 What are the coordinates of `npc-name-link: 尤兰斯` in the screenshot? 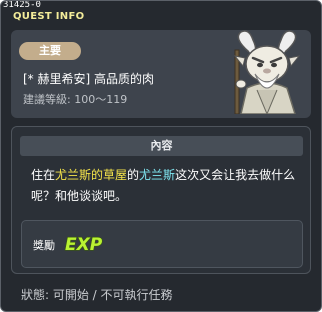 It's located at (157, 175).